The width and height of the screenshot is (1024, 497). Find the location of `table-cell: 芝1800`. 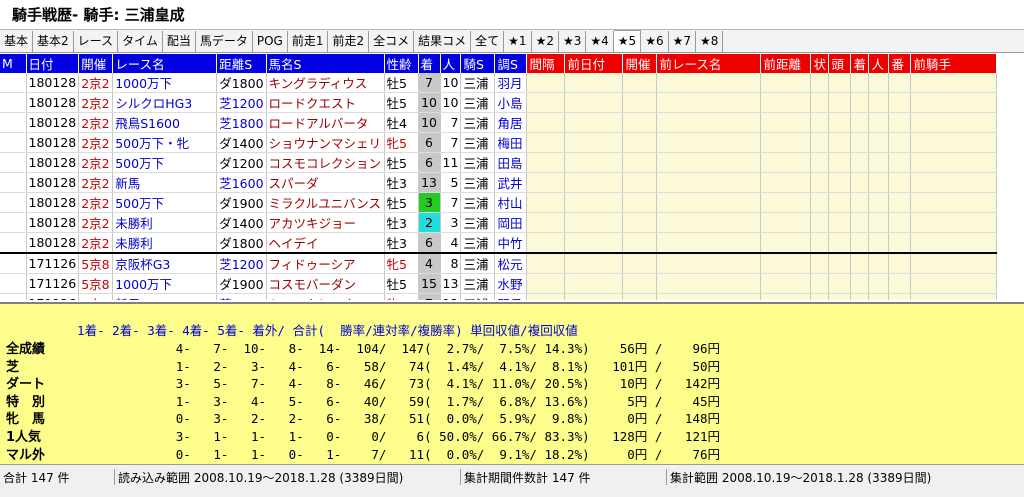

table-cell: 芝1800 is located at coordinates (241, 122).